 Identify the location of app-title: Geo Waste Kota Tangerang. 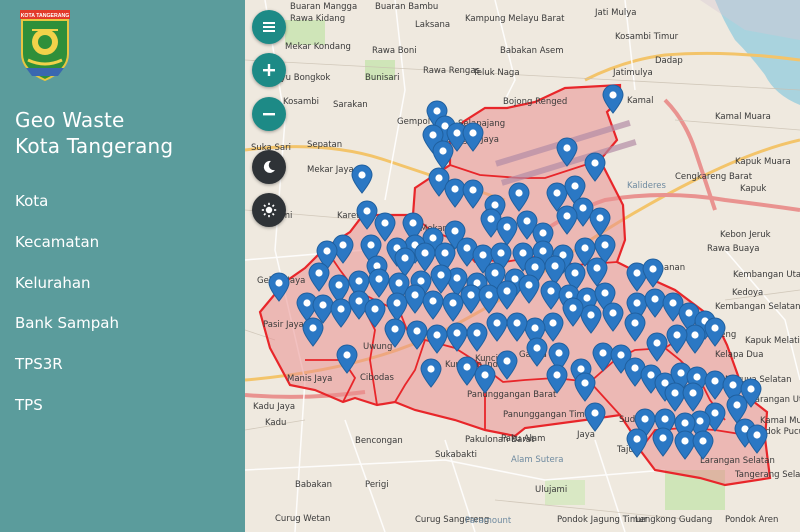
(94, 133).